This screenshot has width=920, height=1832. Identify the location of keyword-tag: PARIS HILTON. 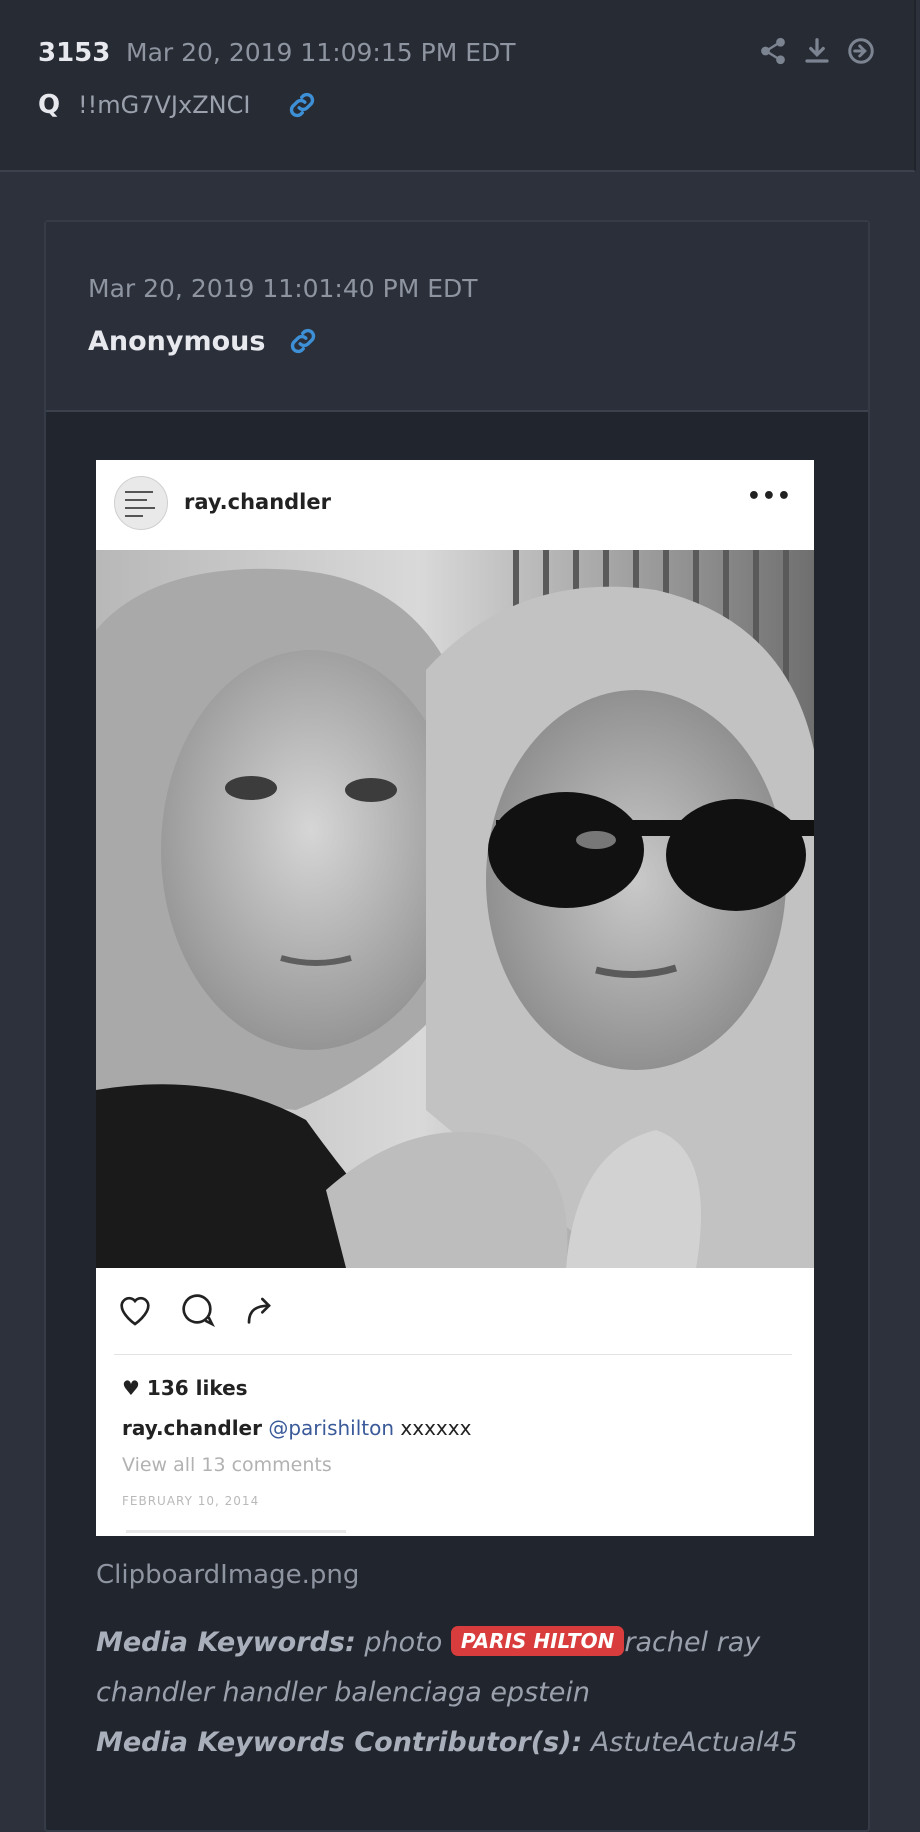
(537, 1641).